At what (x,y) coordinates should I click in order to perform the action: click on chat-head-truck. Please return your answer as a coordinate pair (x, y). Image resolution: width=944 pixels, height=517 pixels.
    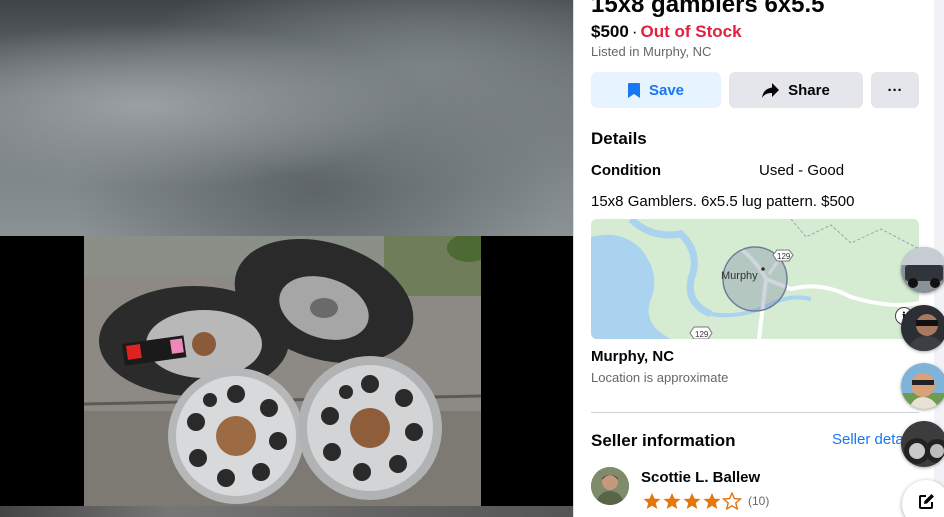
    Looking at the image, I should click on (922, 270).